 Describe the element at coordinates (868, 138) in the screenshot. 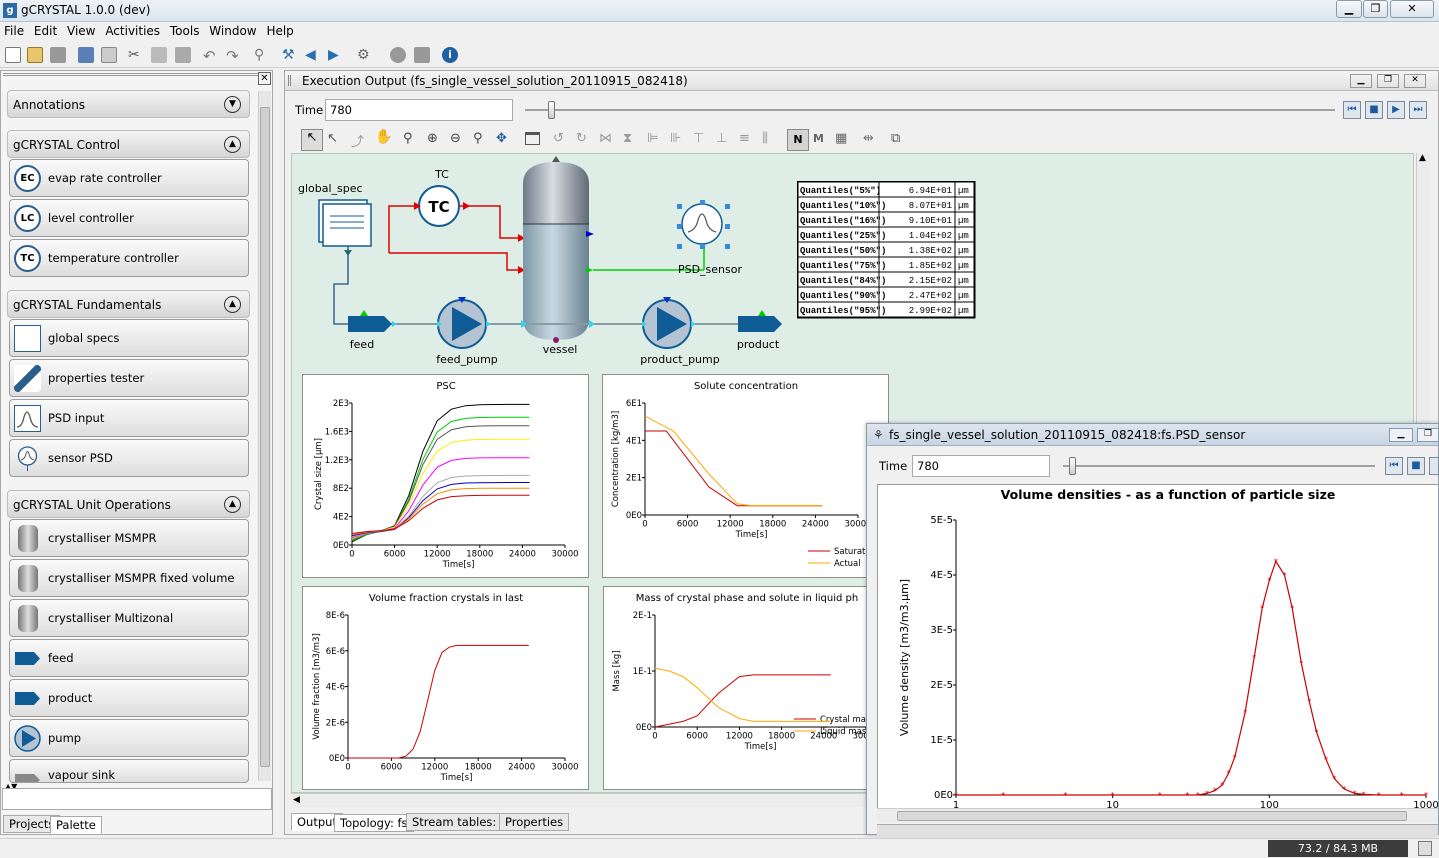

I see `distribute-icon: ⇹` at that location.